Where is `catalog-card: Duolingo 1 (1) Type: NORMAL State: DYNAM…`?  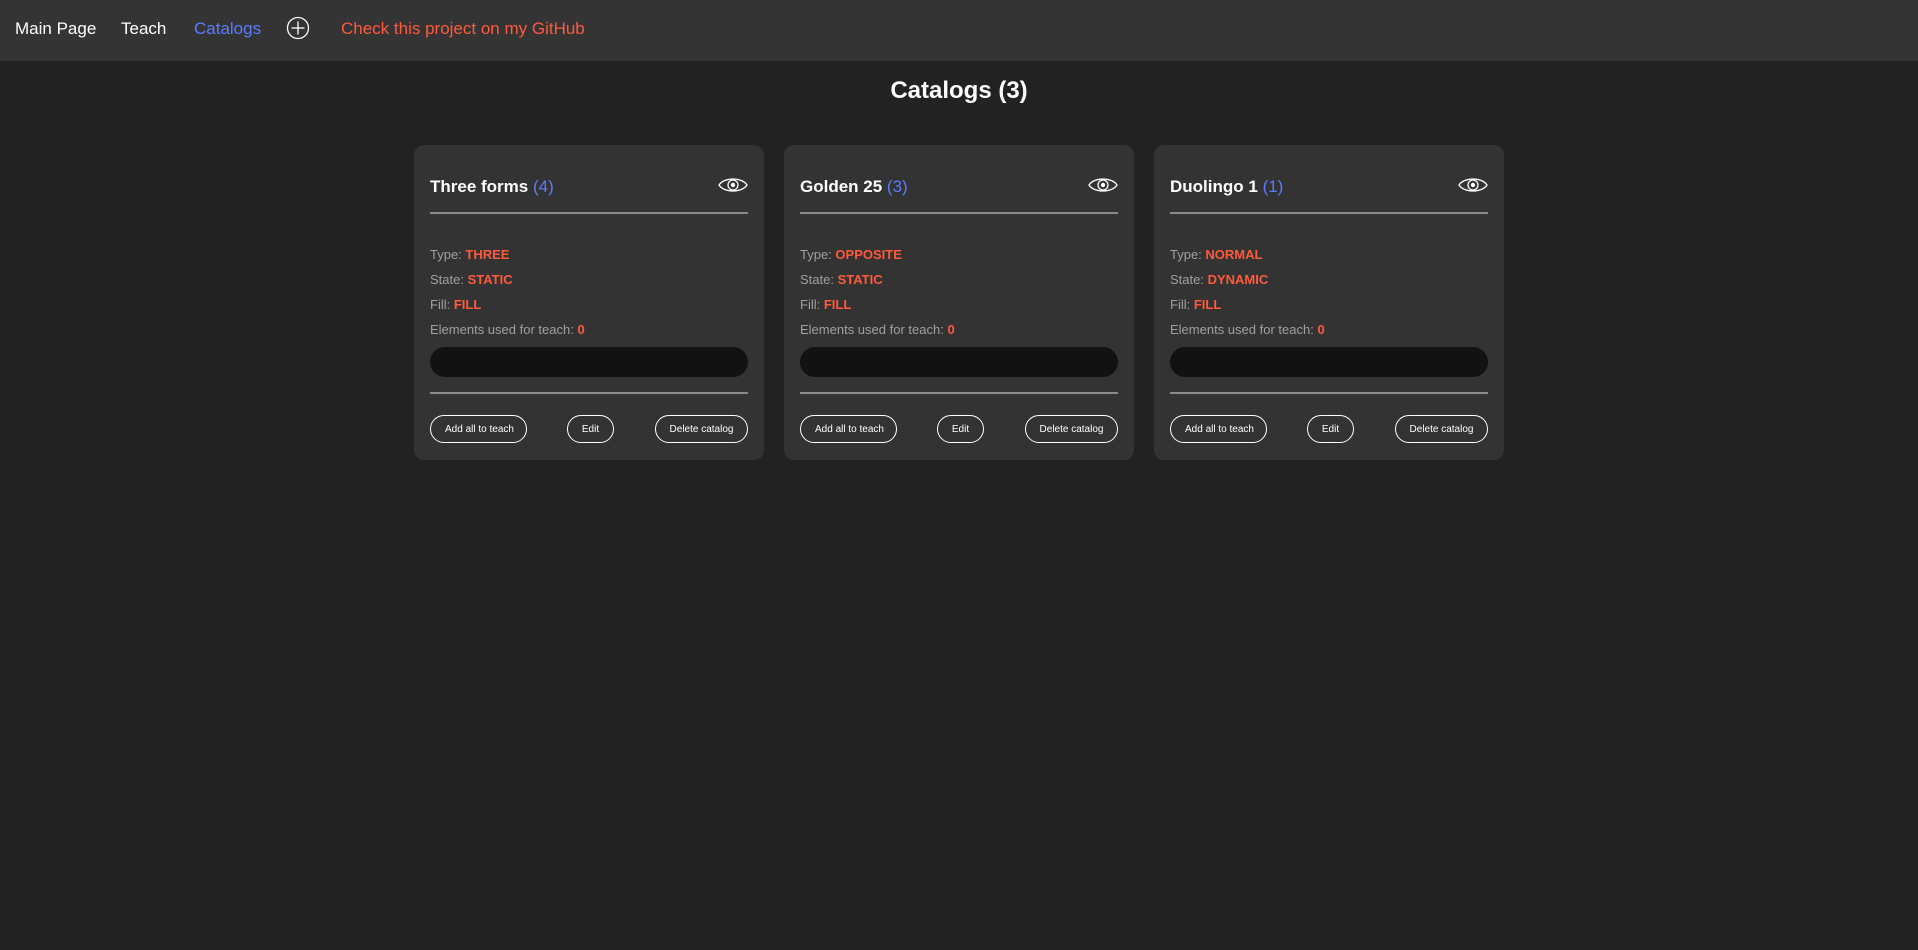 catalog-card: Duolingo 1 (1) Type: NORMAL State: DYNAM… is located at coordinates (1329, 302).